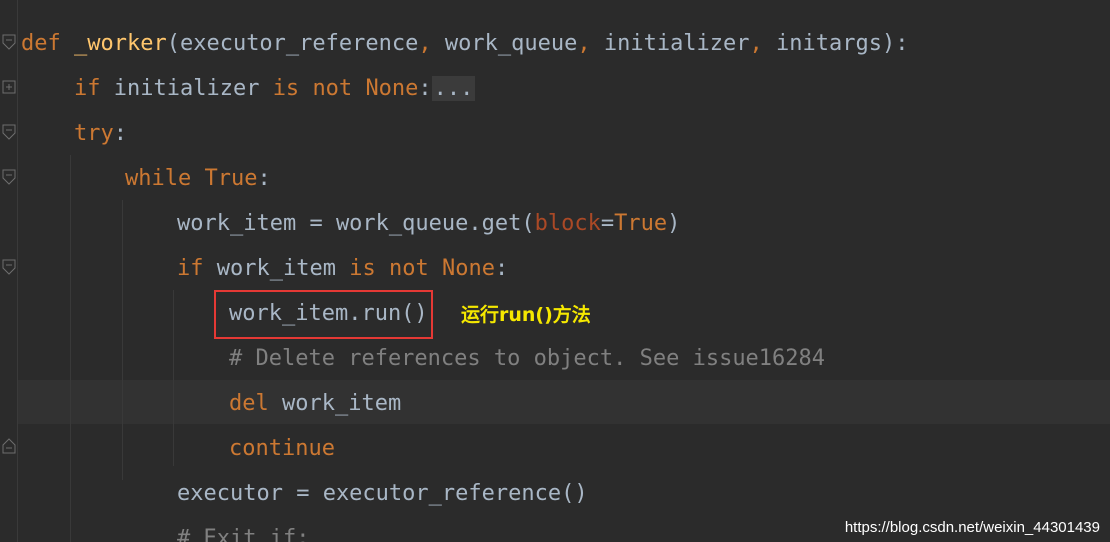  Describe the element at coordinates (158, 178) in the screenshot. I see `keyword: while` at that location.